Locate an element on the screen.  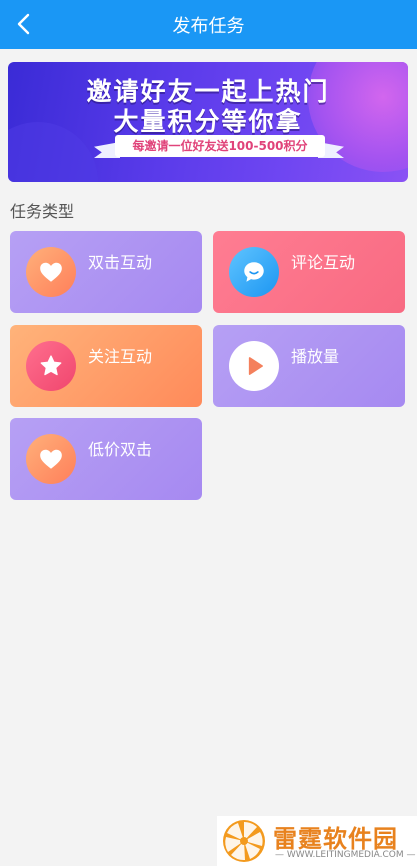
task-card-comment: 评论互动 is located at coordinates (309, 272).